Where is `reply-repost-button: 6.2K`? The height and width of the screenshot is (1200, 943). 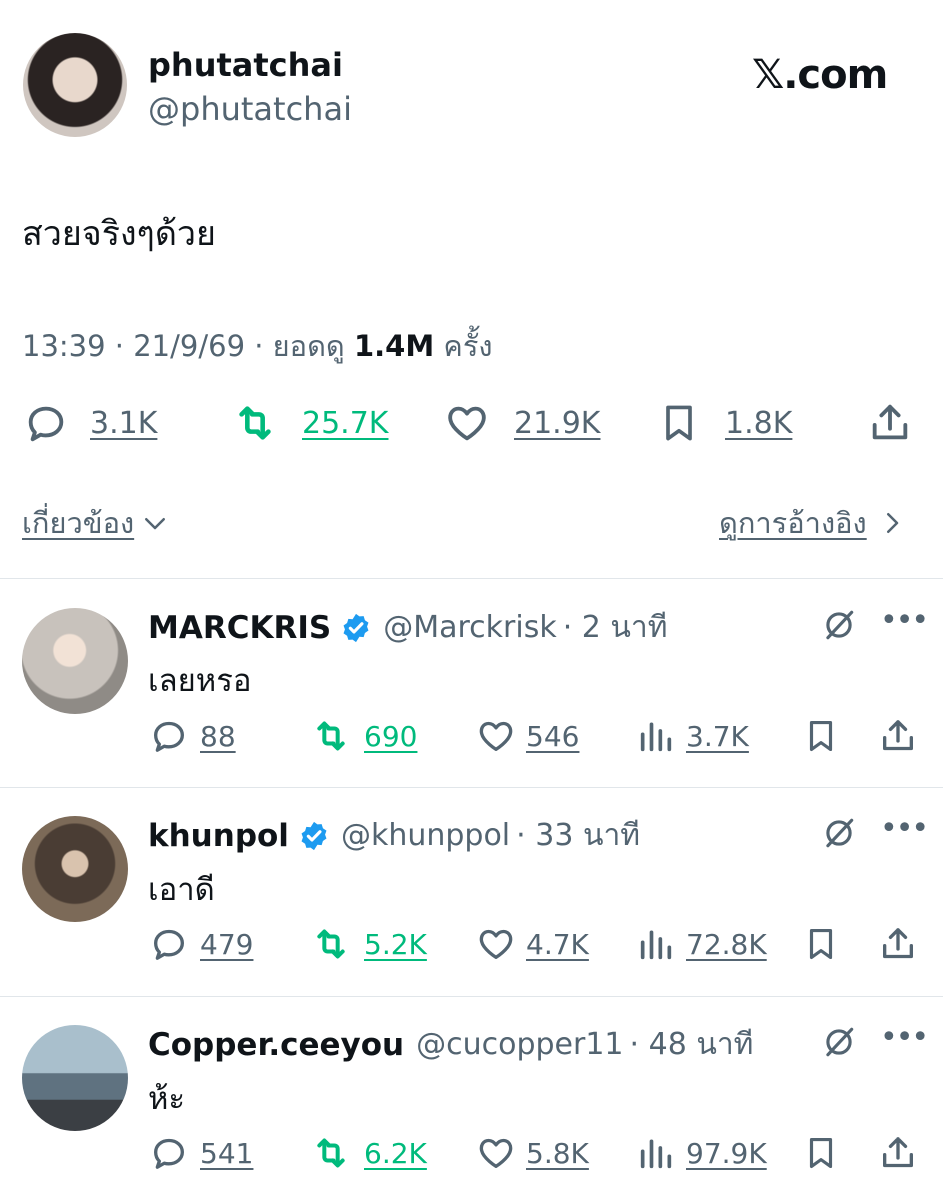 reply-repost-button: 6.2K is located at coordinates (367, 1153).